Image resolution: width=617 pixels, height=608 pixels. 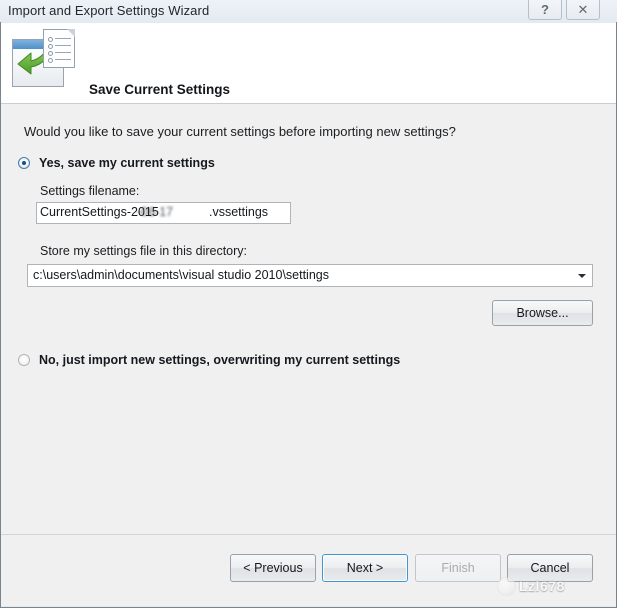 What do you see at coordinates (365, 568) in the screenshot?
I see `next-button: Next >` at bounding box center [365, 568].